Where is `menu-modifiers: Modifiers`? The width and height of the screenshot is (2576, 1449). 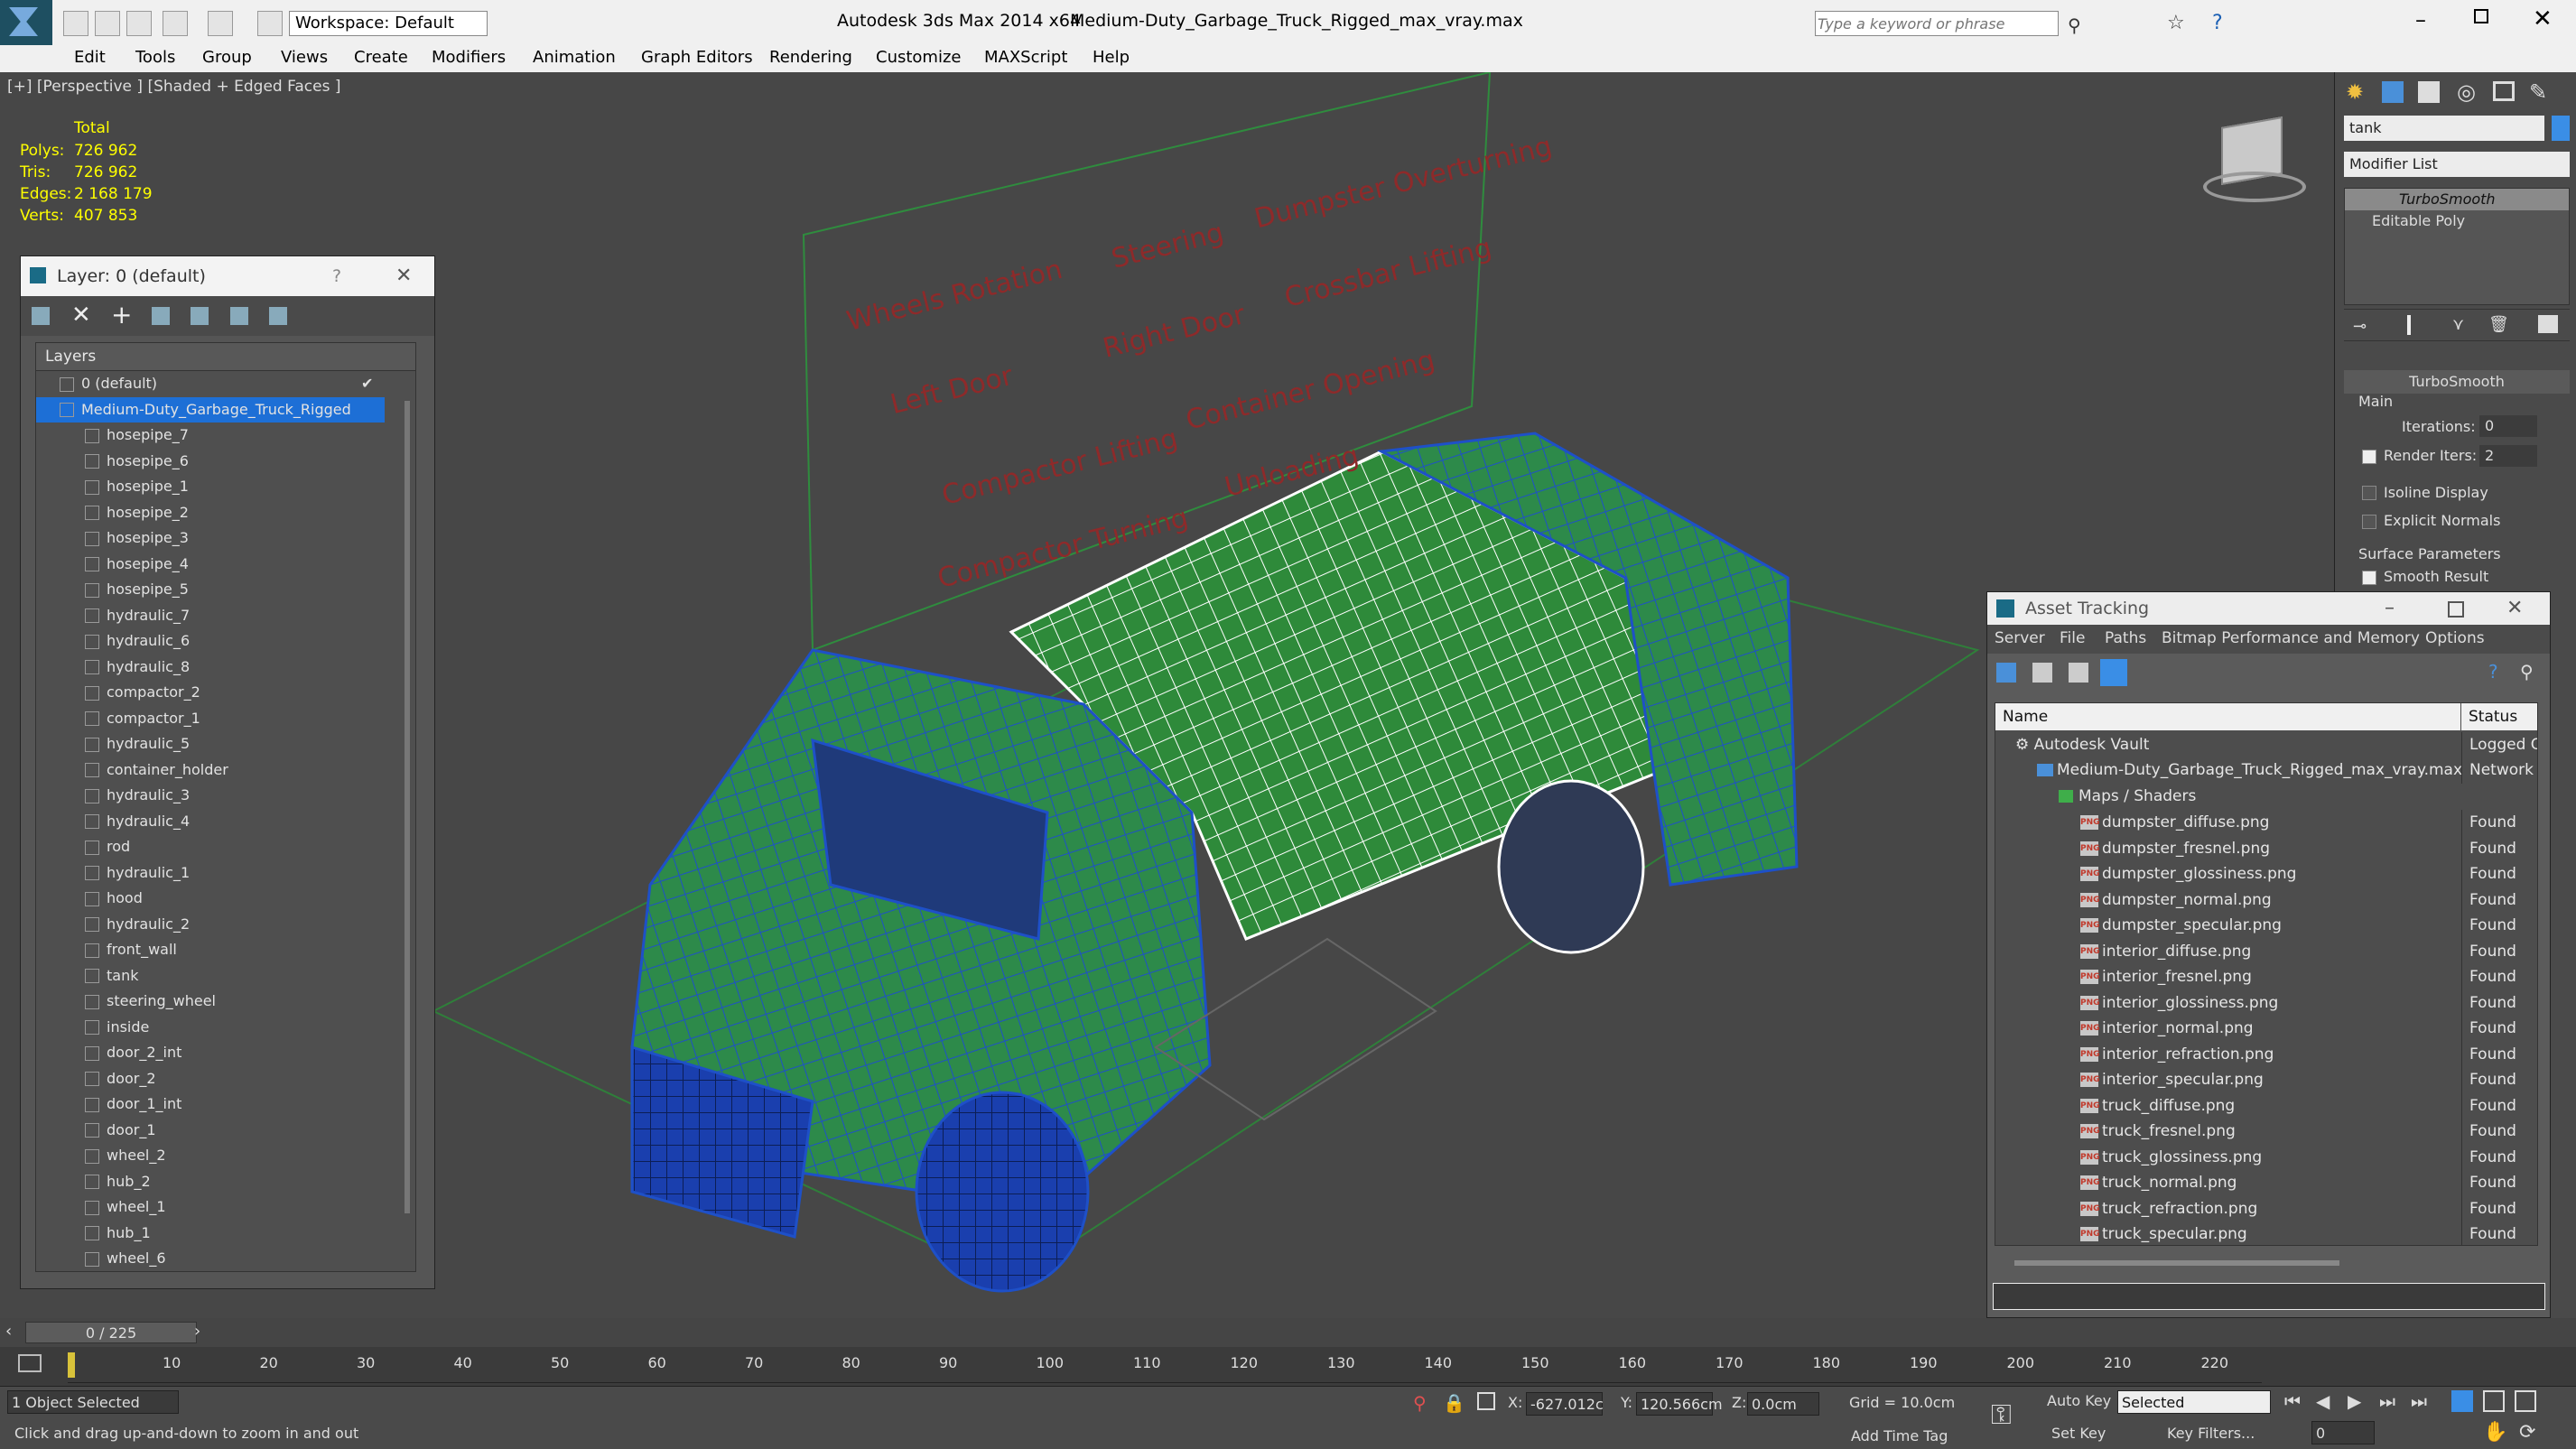
menu-modifiers: Modifiers is located at coordinates (469, 57).